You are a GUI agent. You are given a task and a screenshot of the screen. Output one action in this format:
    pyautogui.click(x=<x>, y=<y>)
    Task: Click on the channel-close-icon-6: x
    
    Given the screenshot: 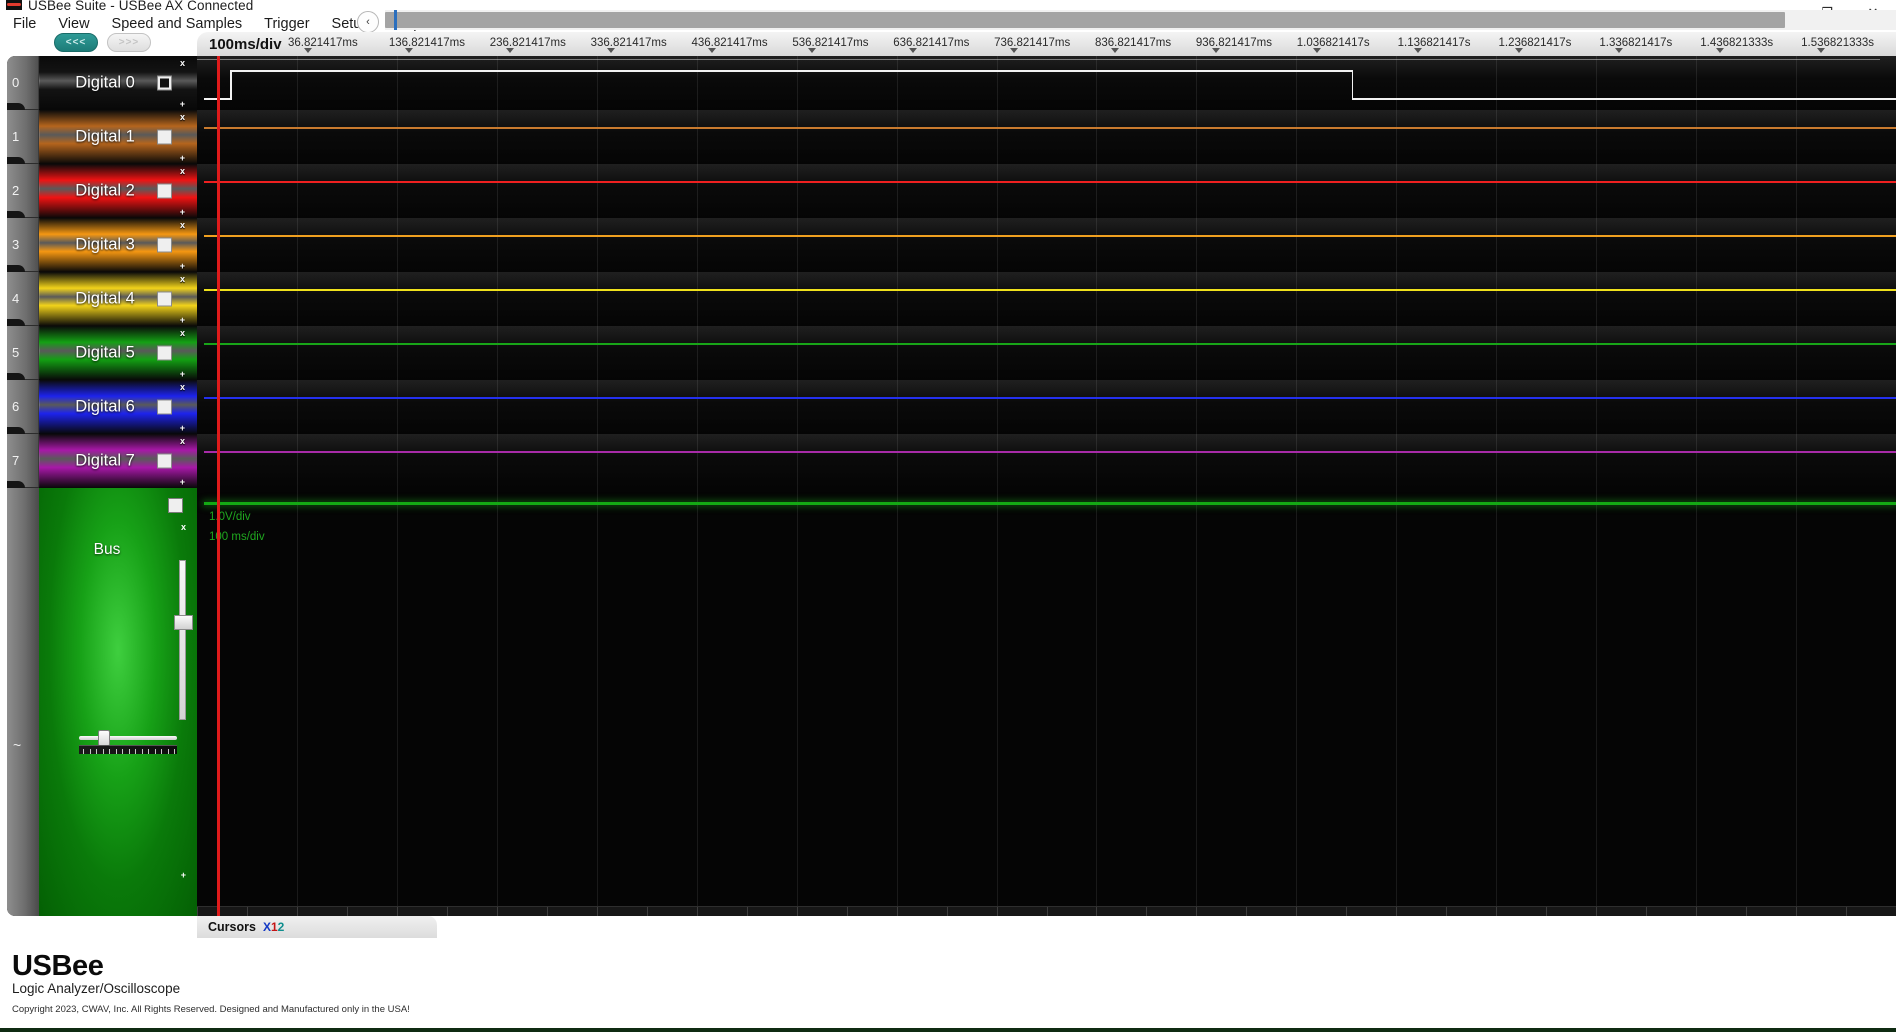 What is the action you would take?
    pyautogui.click(x=182, y=387)
    